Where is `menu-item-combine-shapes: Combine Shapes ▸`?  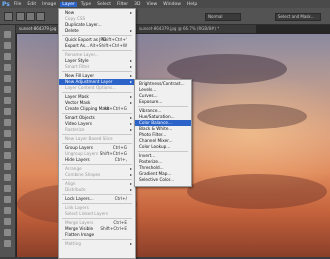 menu-item-combine-shapes: Combine Shapes ▸ is located at coordinates (97, 175).